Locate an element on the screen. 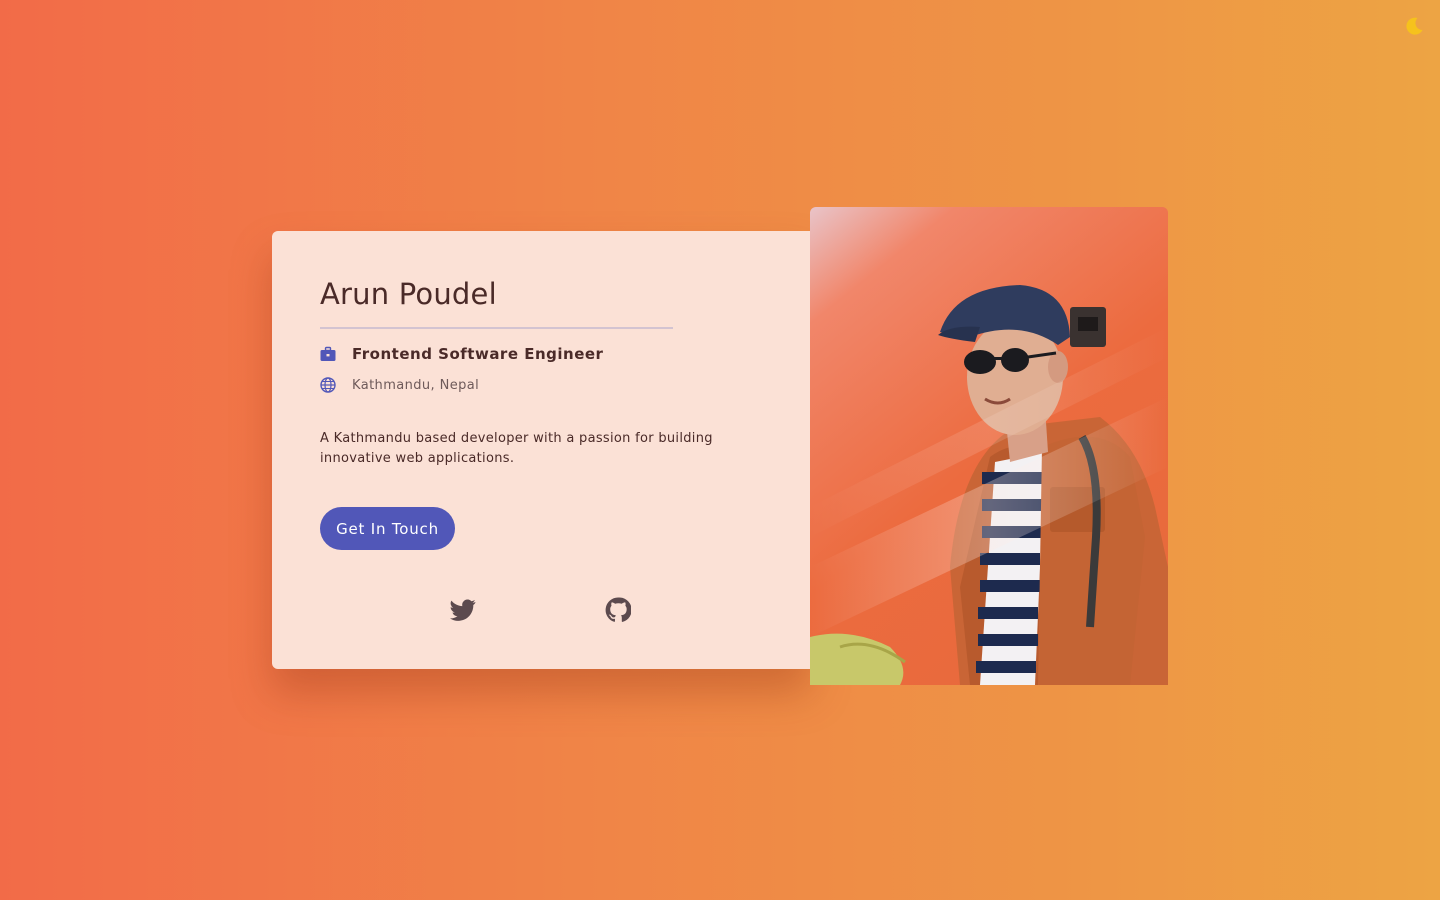 This screenshot has width=1440, height=900. github-link is located at coordinates (618, 610).